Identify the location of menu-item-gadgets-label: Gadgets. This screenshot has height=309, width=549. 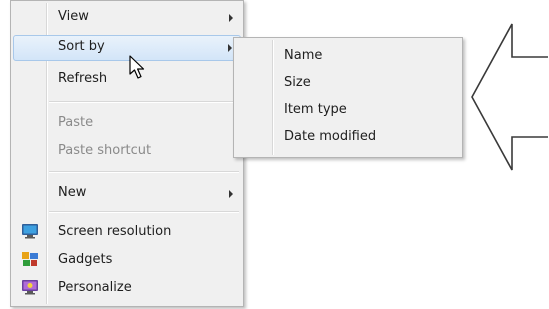
(85, 259).